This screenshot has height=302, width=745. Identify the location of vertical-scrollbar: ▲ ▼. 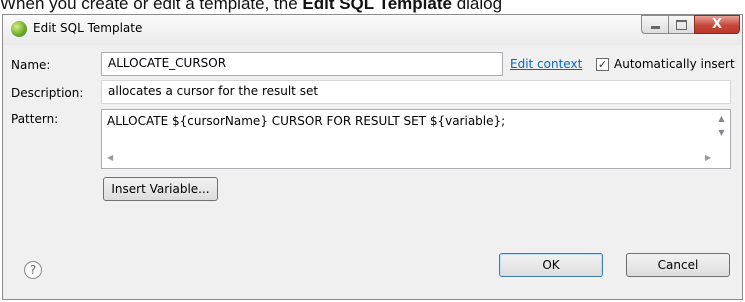
(721, 131).